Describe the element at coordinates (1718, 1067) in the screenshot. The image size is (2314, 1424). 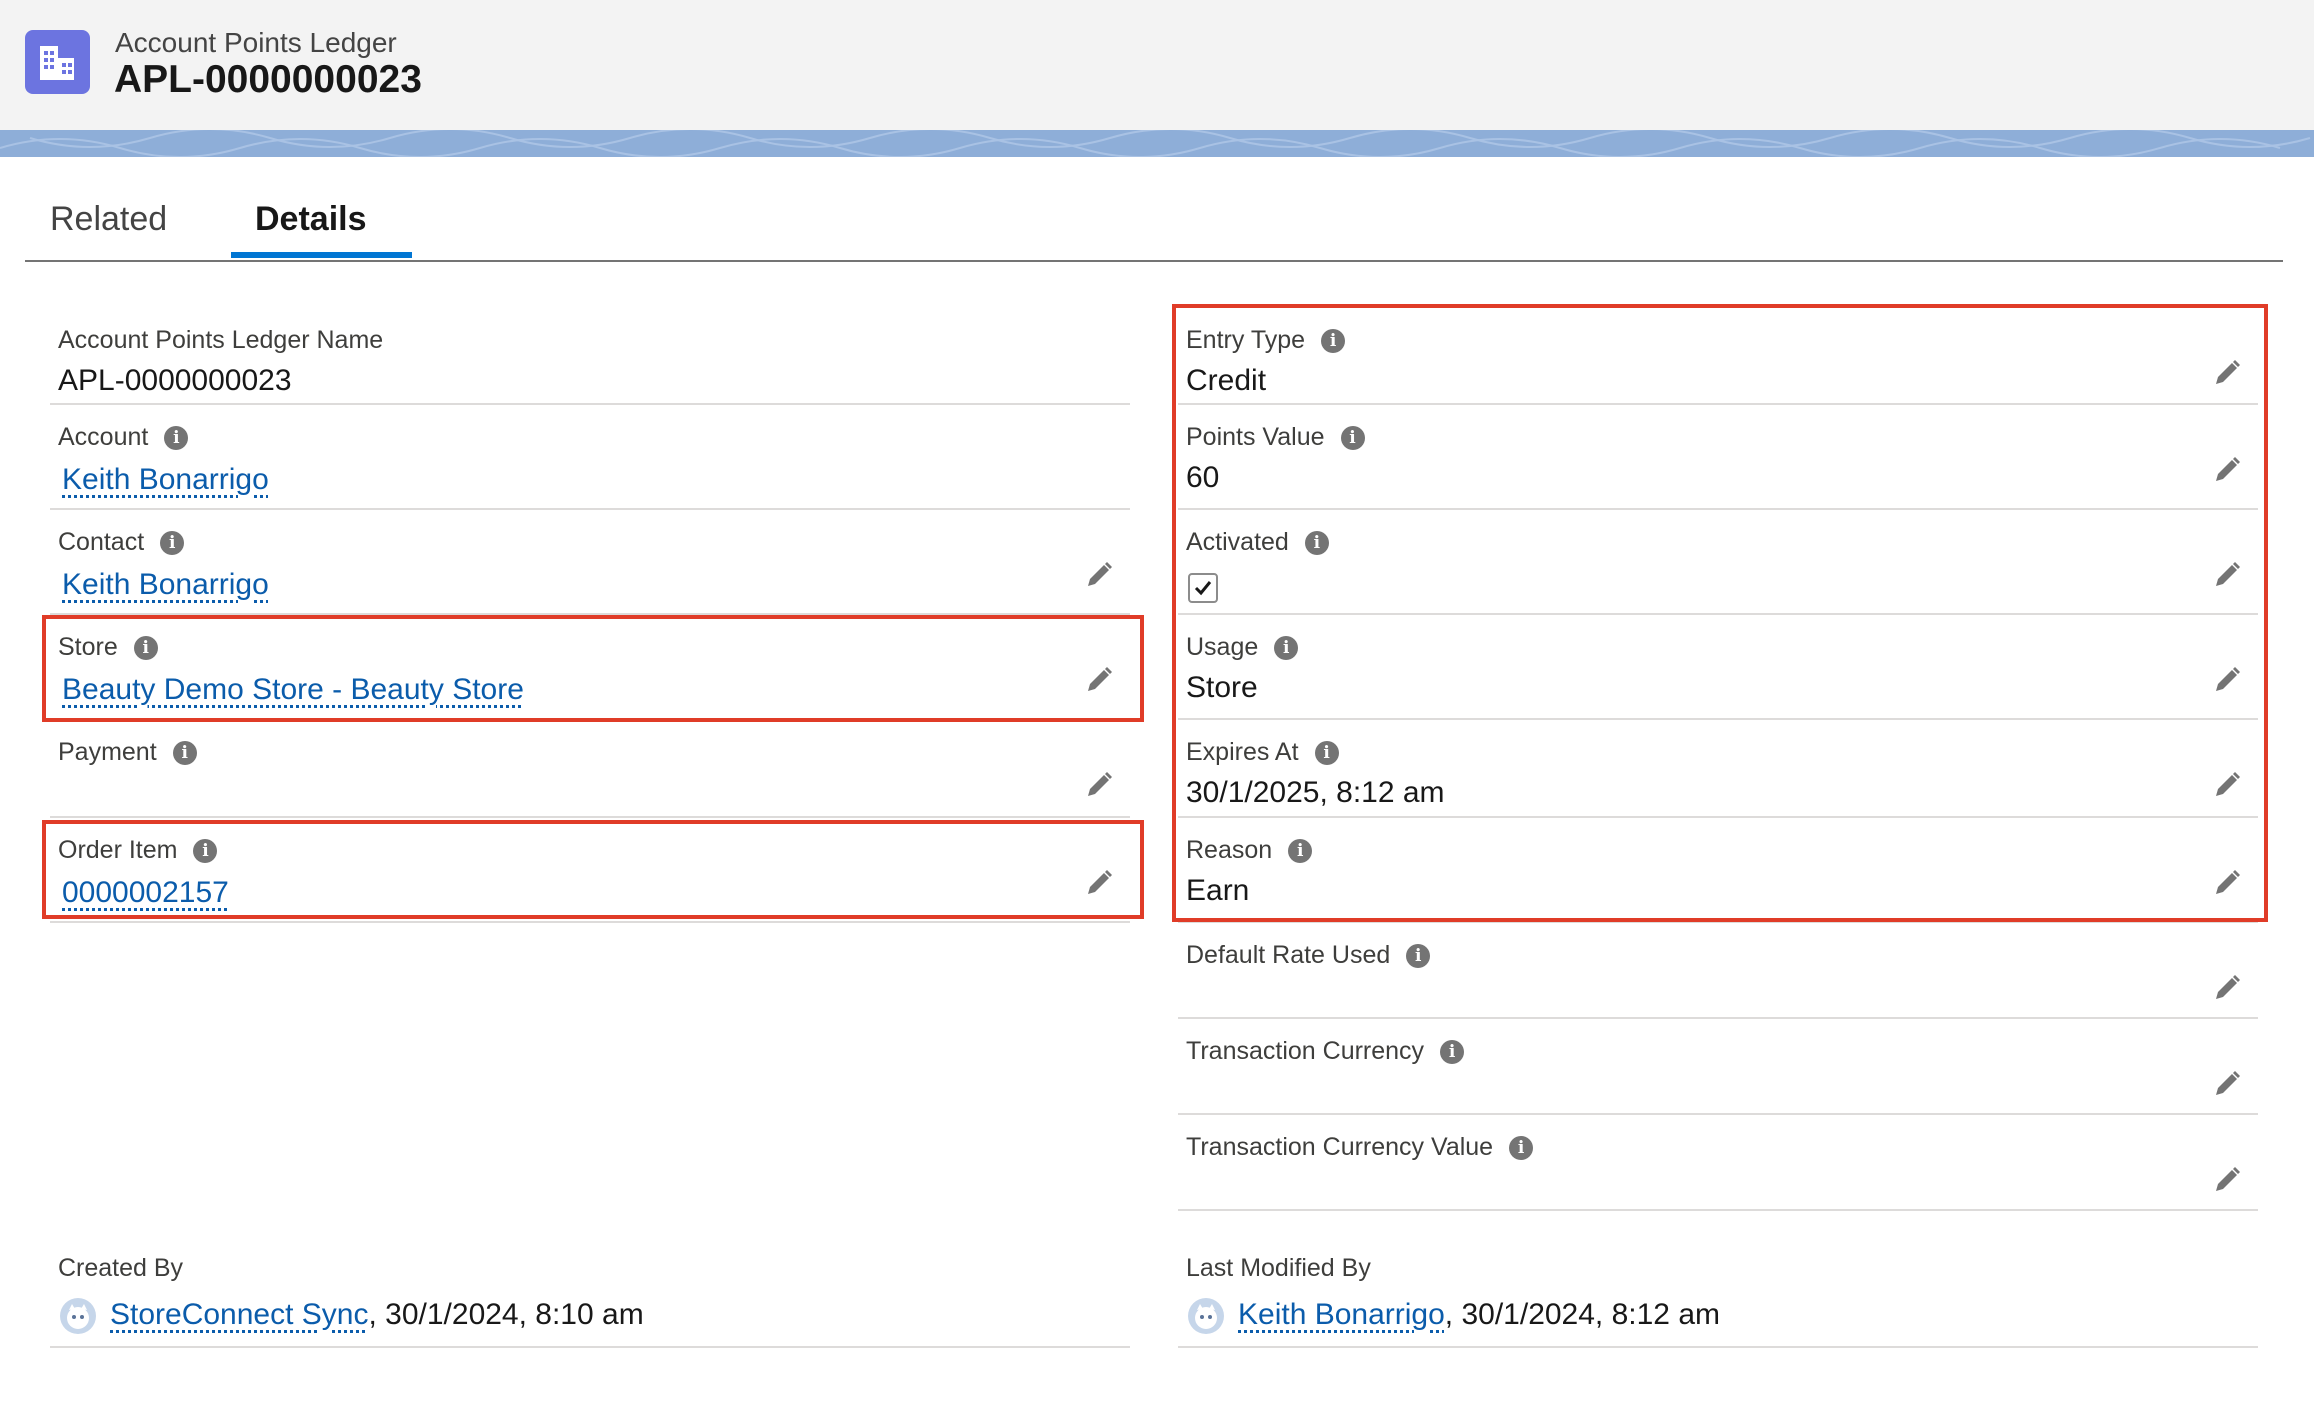
I see `field-transaction-currency: Transaction Currency i` at that location.